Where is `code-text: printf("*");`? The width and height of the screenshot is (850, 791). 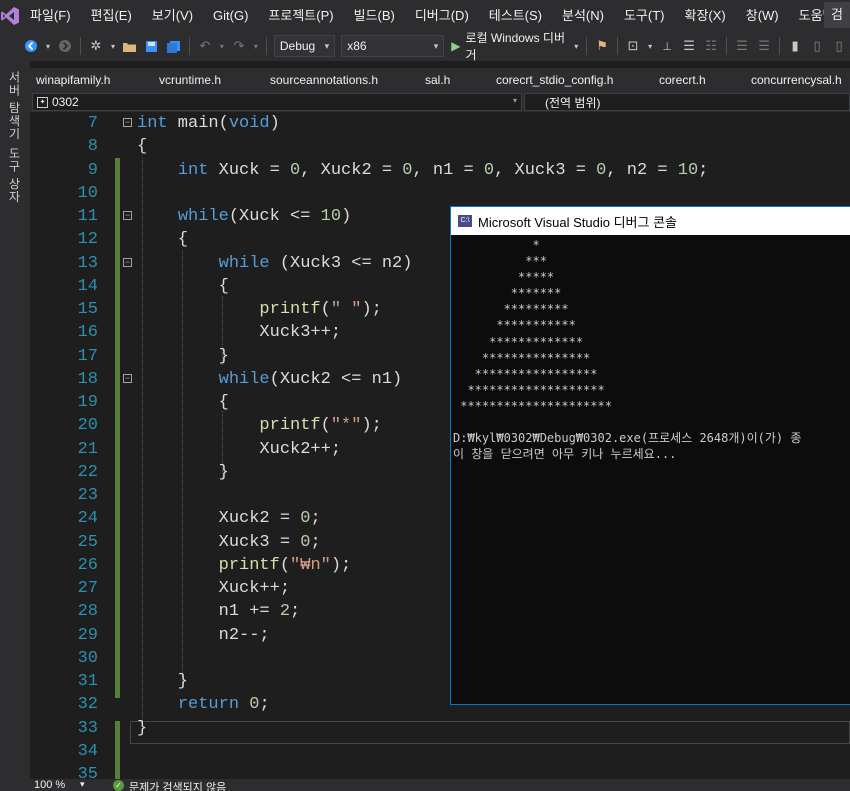
code-text: printf("*"); is located at coordinates (259, 425).